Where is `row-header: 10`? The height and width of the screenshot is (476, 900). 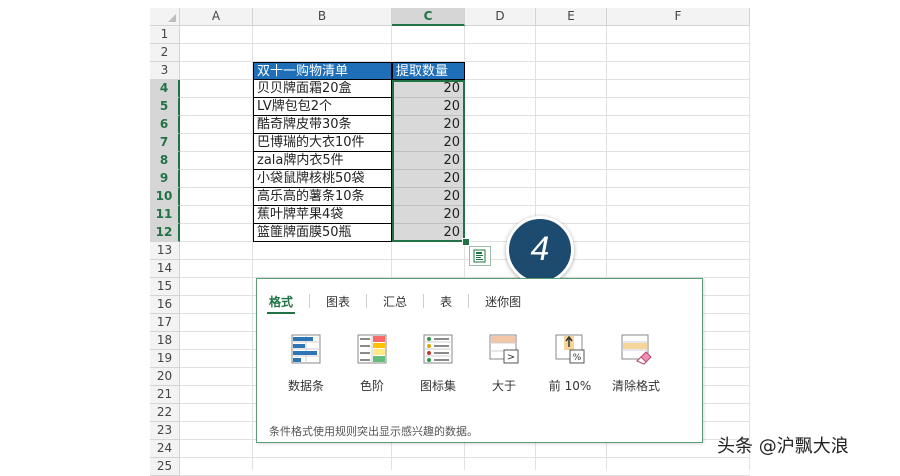
row-header: 10 is located at coordinates (165, 197).